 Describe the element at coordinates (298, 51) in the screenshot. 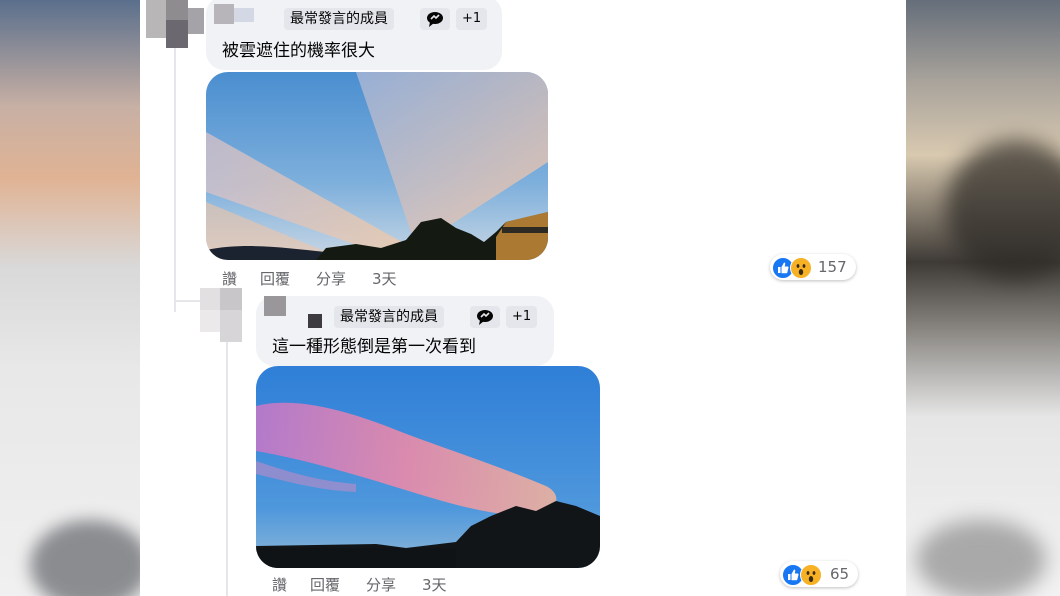

I see `comment-text: 被雲遮住的機率很大` at that location.